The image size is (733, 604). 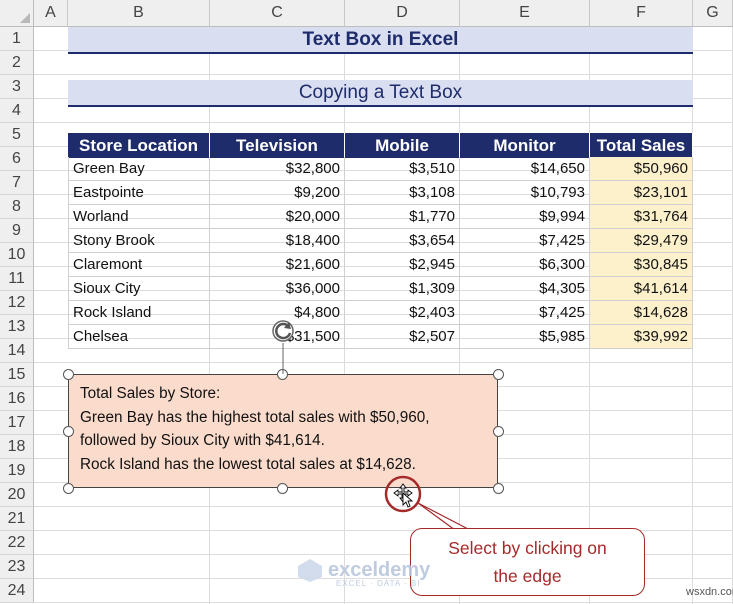 What do you see at coordinates (527, 576) in the screenshot?
I see `callout-line: the edge` at bounding box center [527, 576].